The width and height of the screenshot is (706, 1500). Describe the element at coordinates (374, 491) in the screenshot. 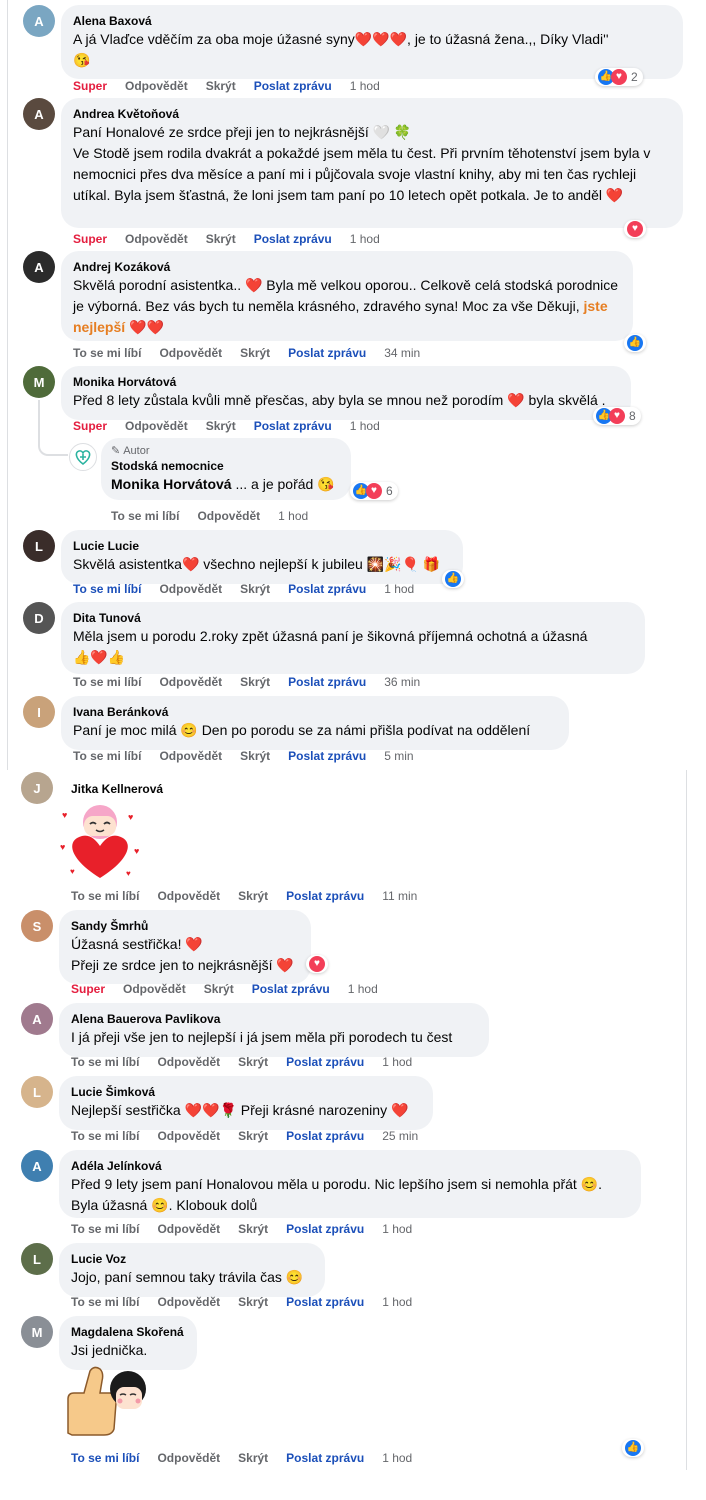

I see `reaction-summary: 👍 ♥ 6` at that location.